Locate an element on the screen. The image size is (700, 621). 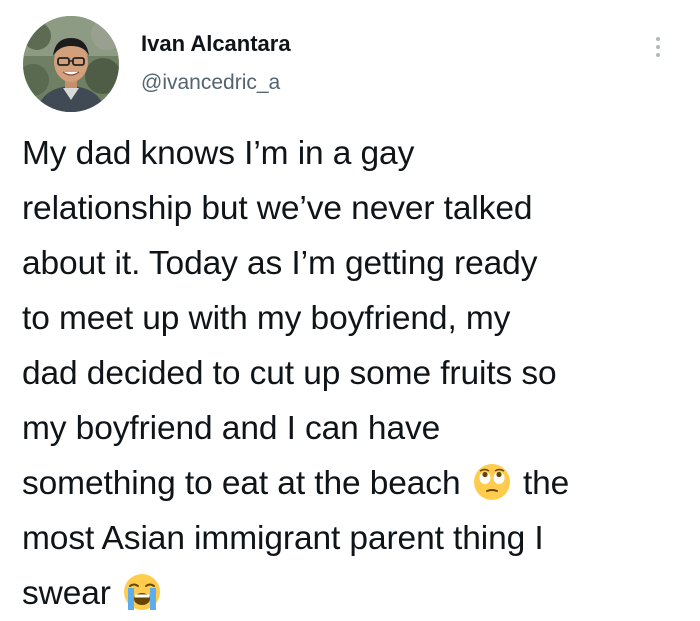
loudly-crying-face-emoji-icon is located at coordinates (142, 592).